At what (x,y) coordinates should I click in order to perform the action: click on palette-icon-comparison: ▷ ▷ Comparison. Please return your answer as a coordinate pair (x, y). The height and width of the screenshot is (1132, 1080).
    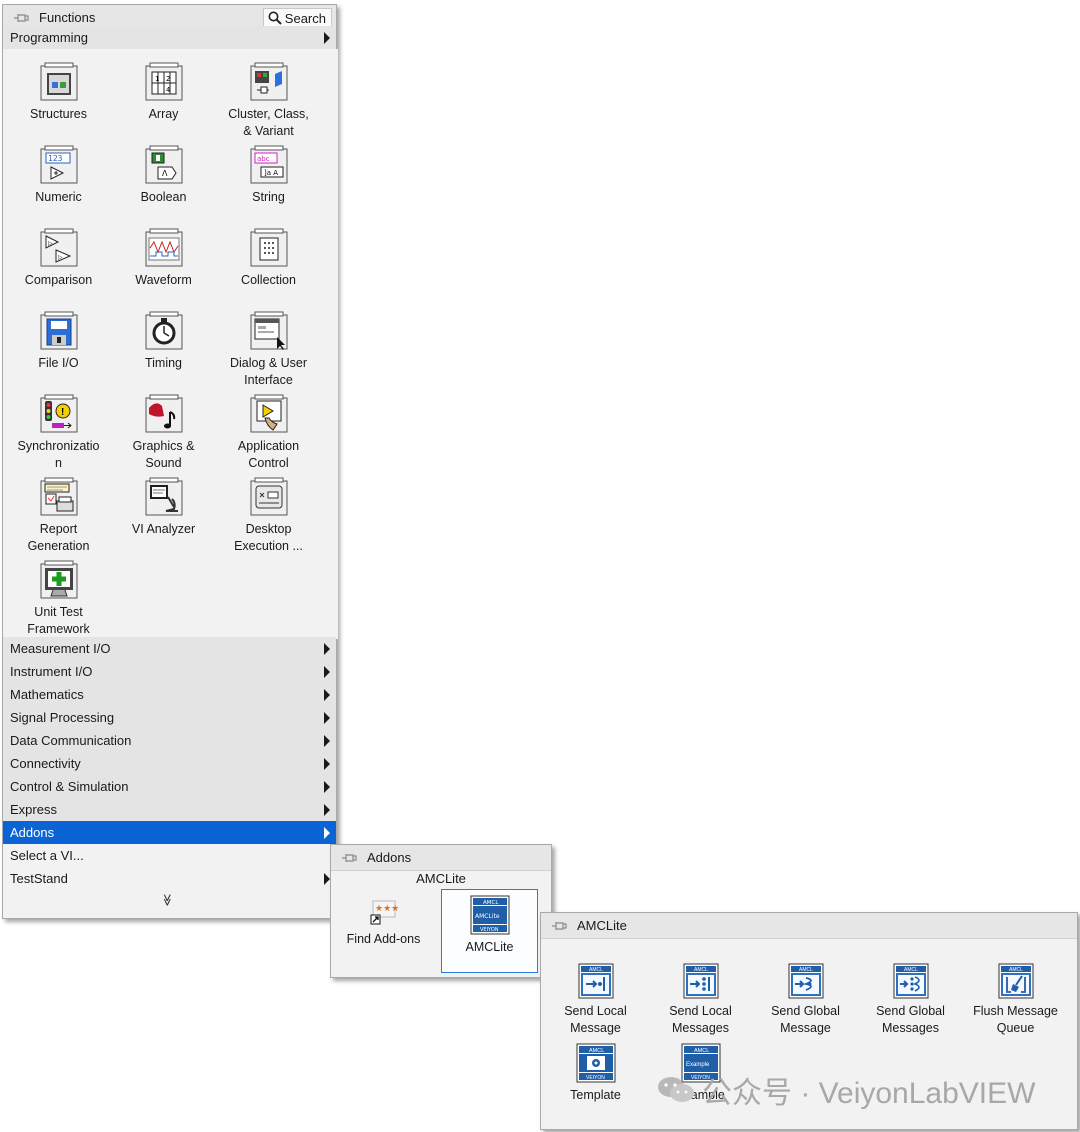
    Looking at the image, I should click on (58, 258).